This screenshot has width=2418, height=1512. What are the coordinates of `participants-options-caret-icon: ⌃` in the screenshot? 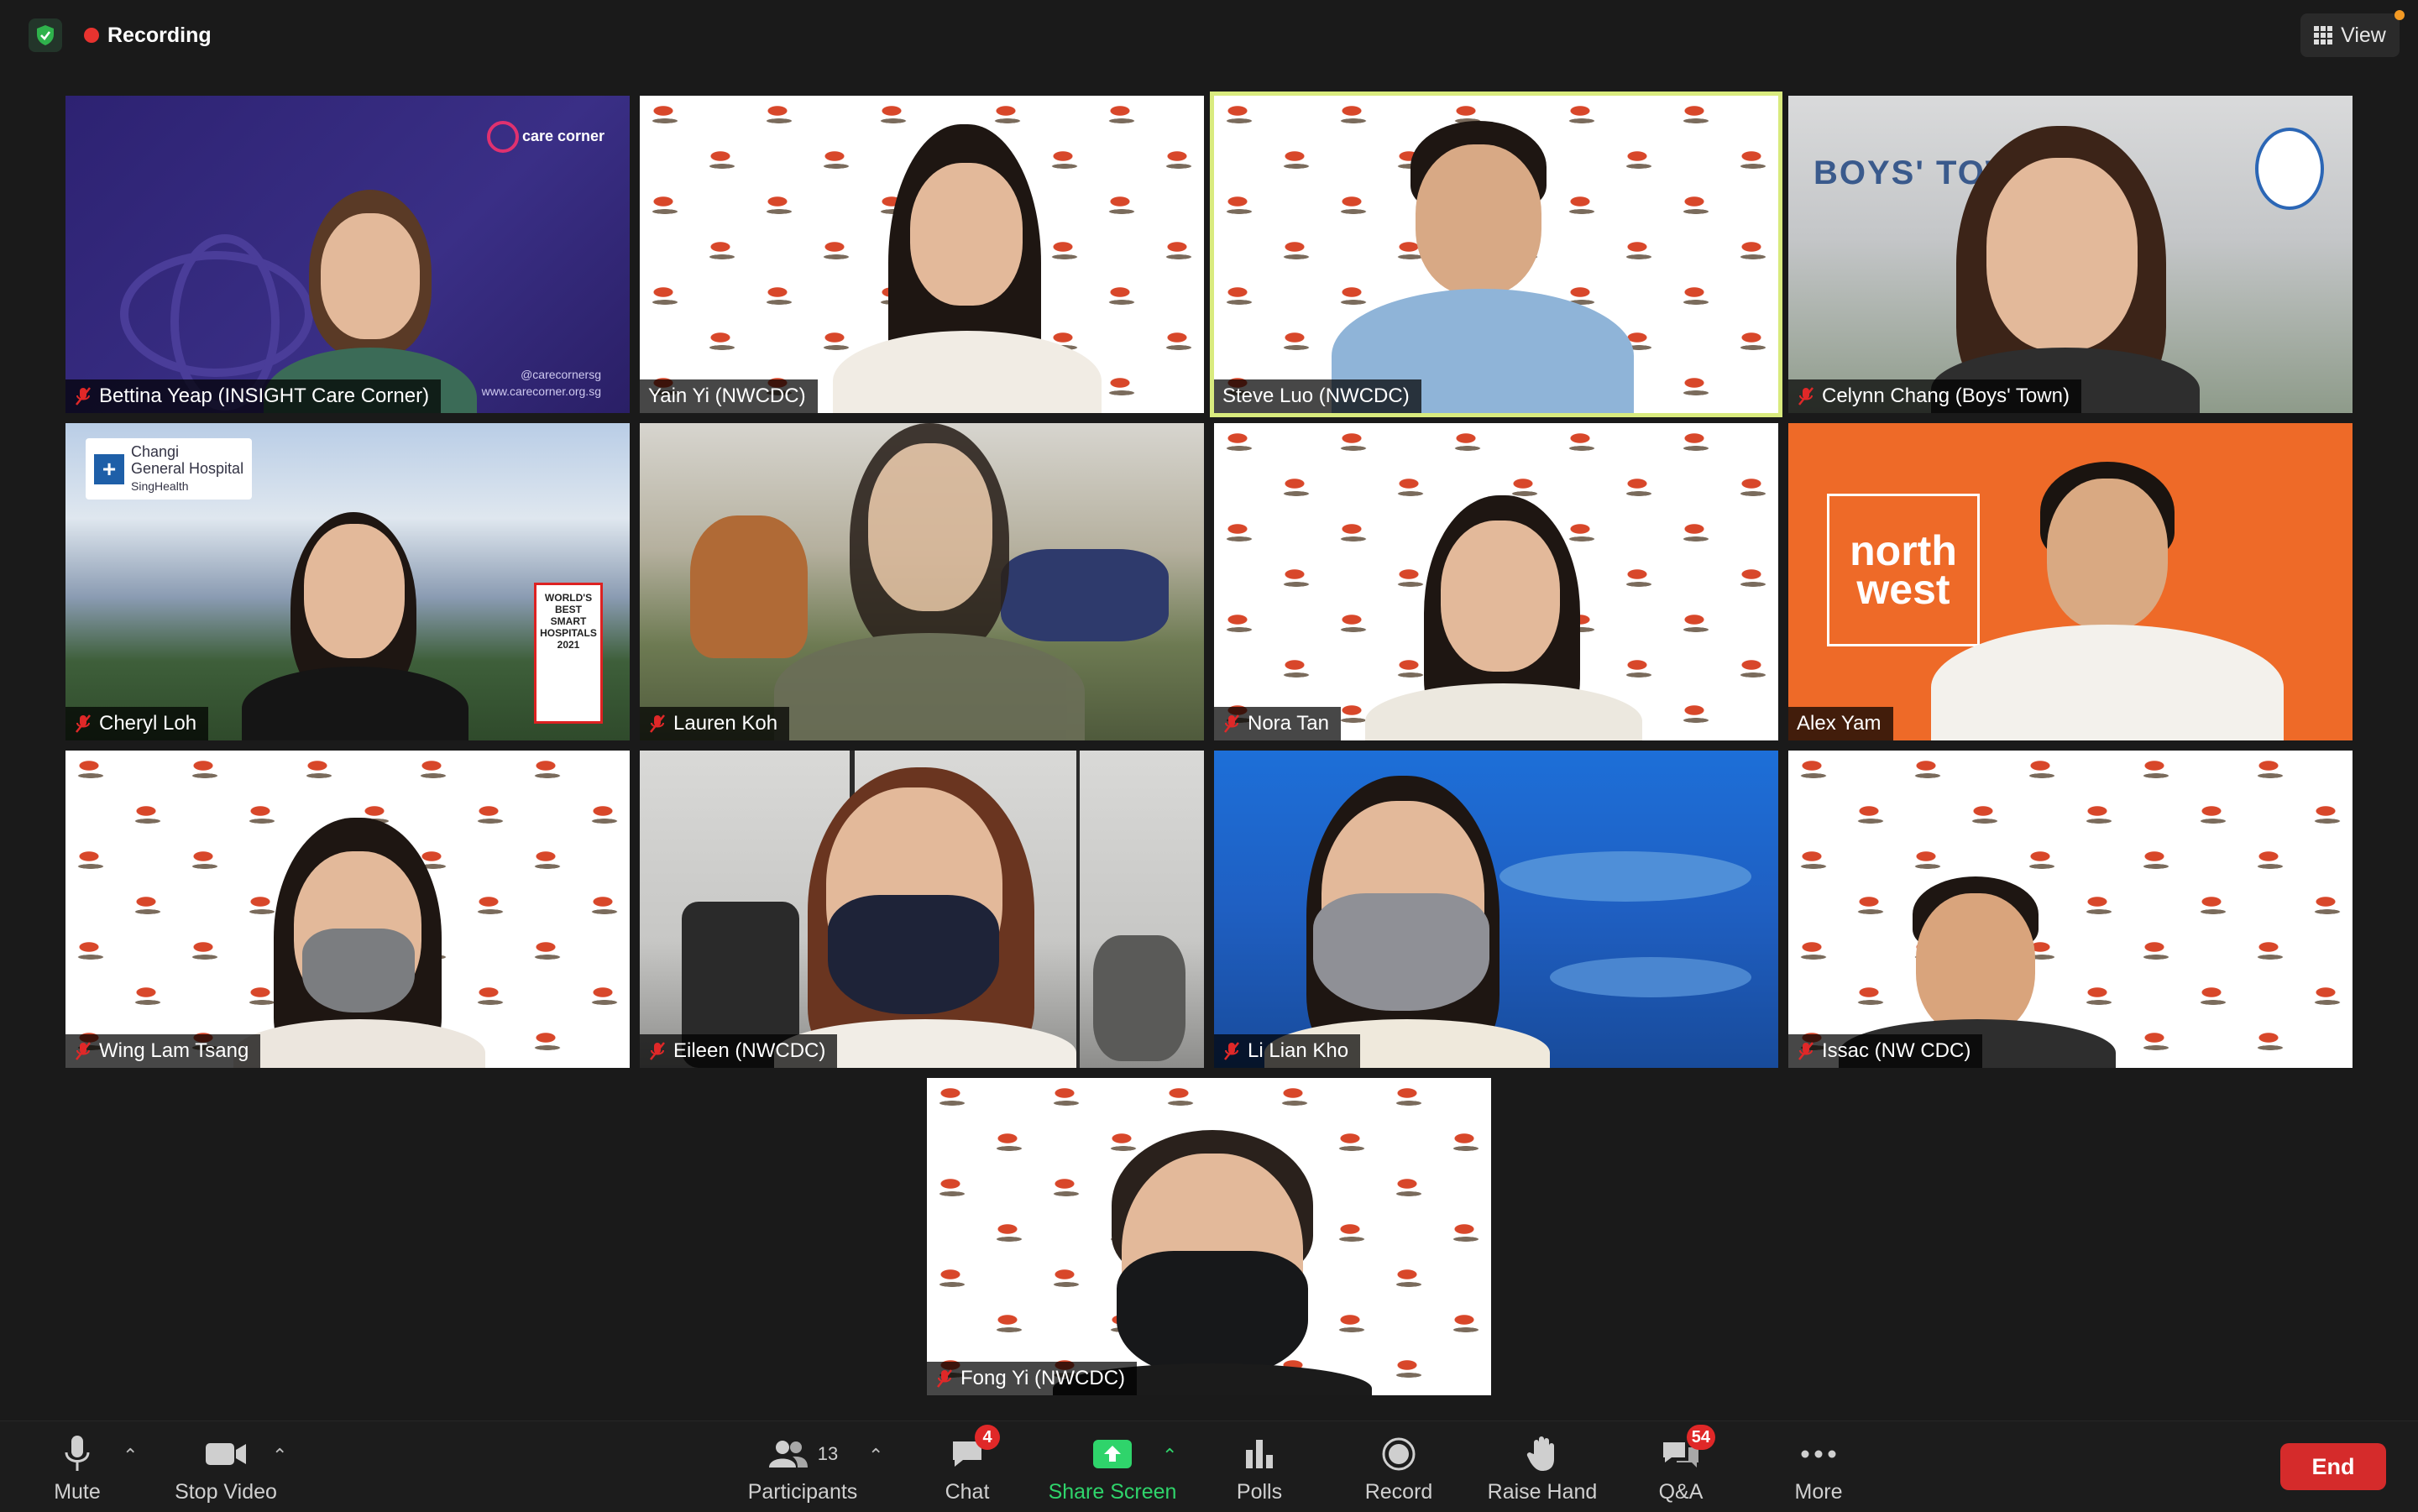 It's located at (875, 1456).